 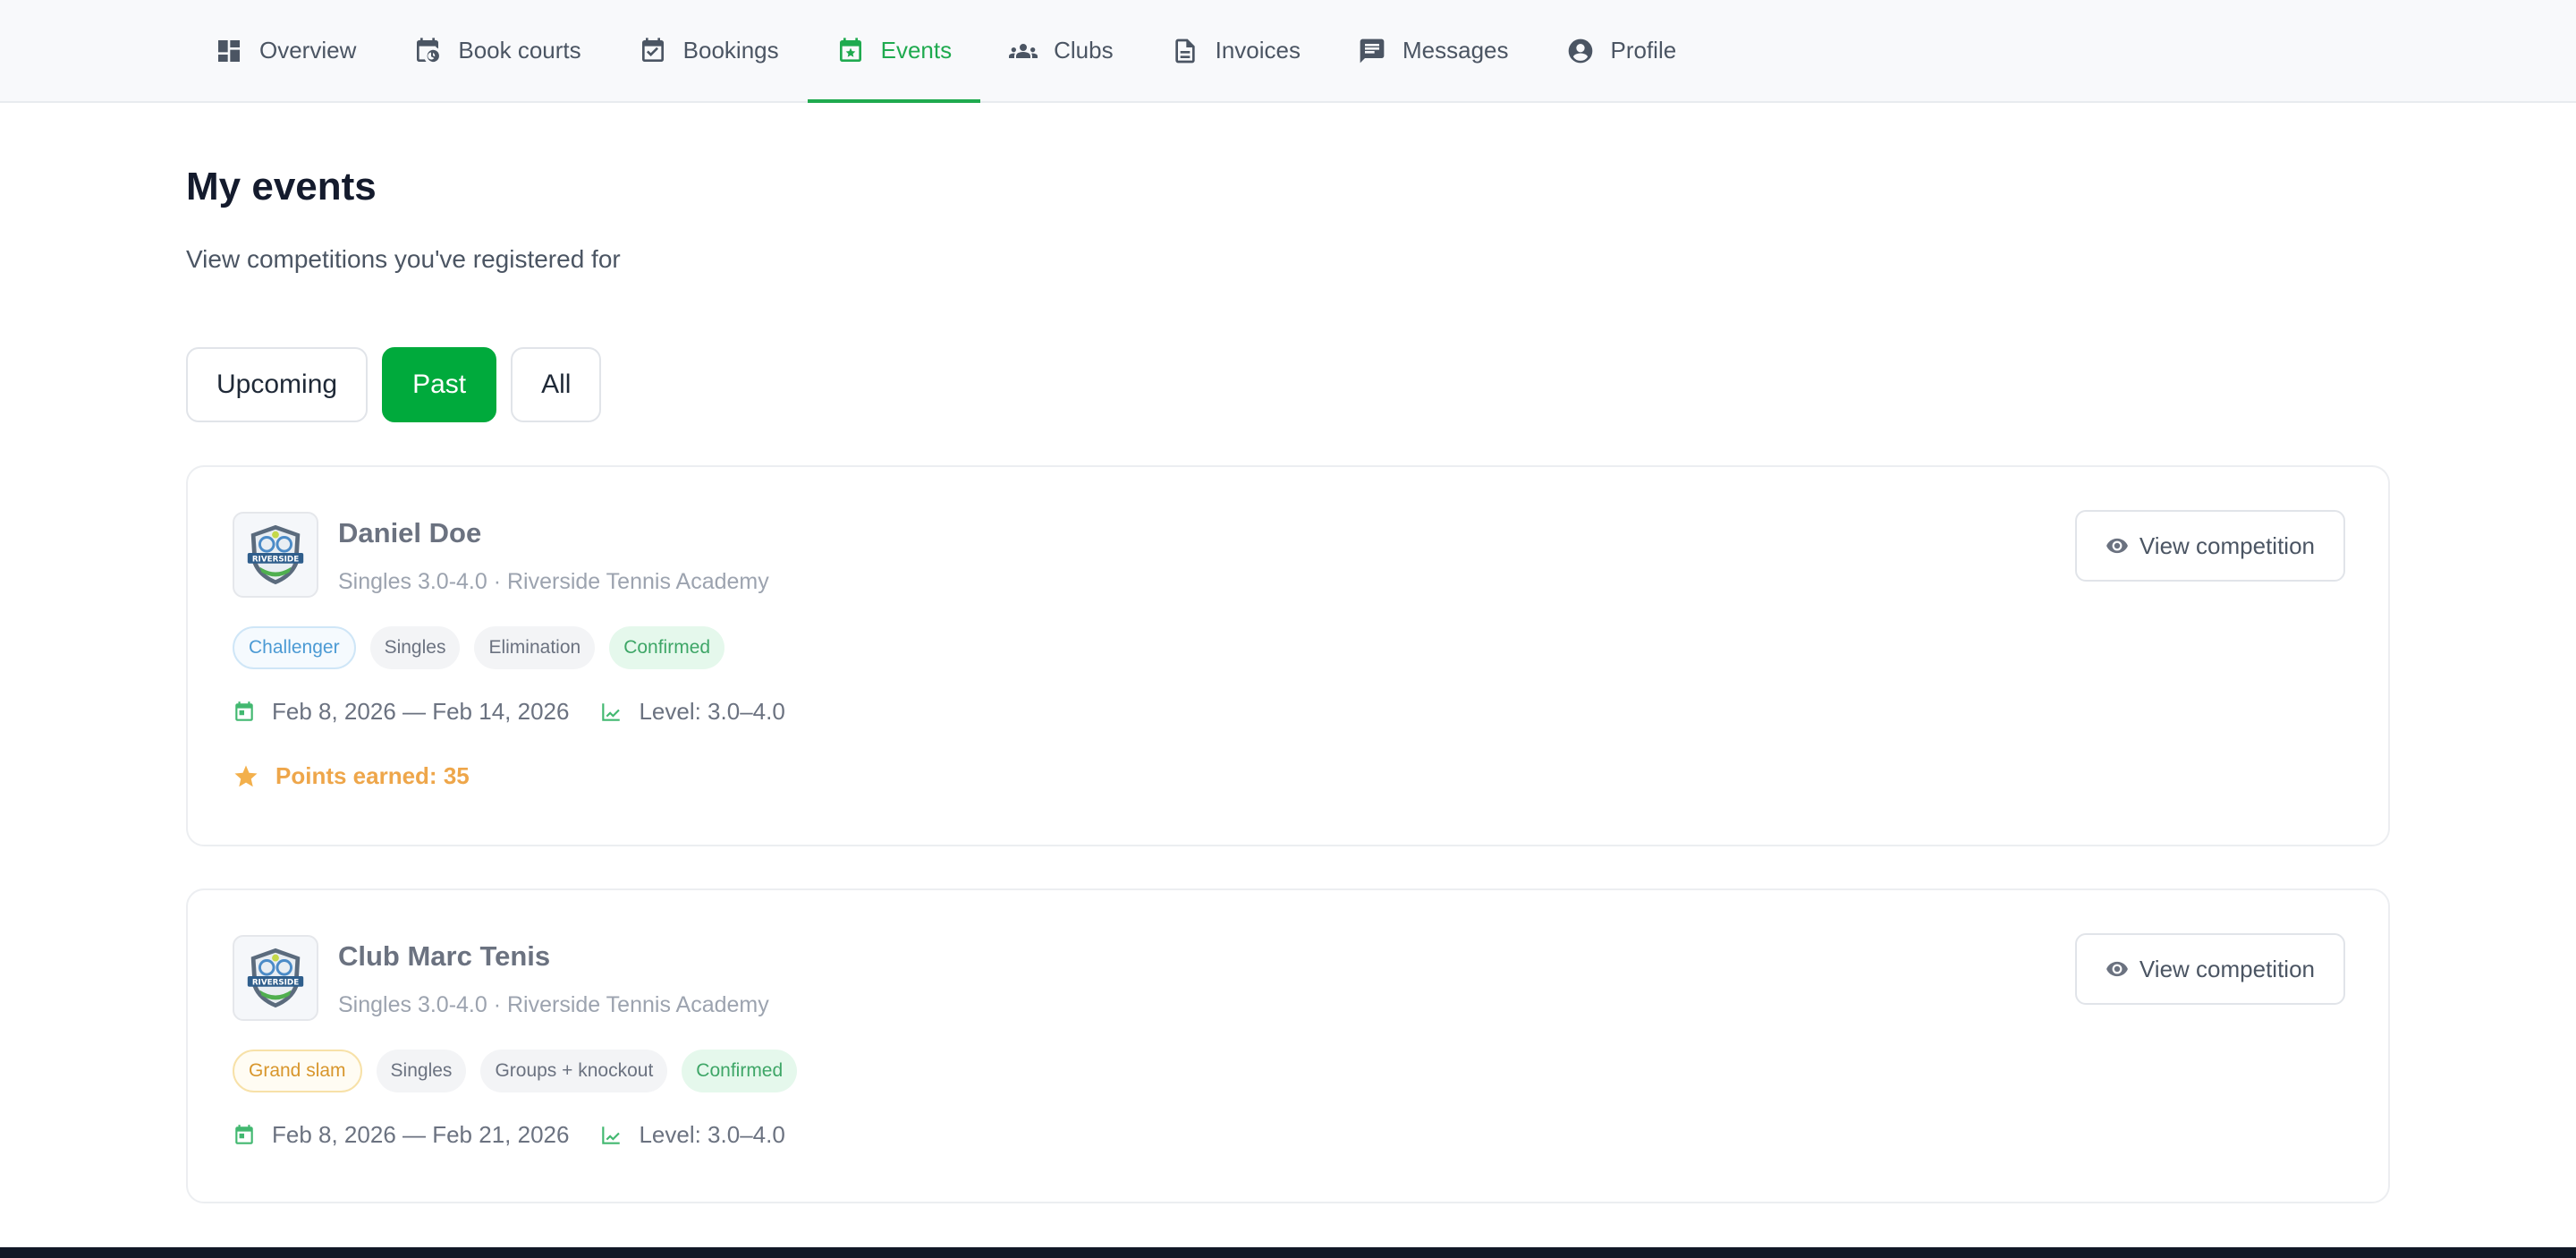 What do you see at coordinates (410, 532) in the screenshot?
I see `event-name: Daniel Doe` at bounding box center [410, 532].